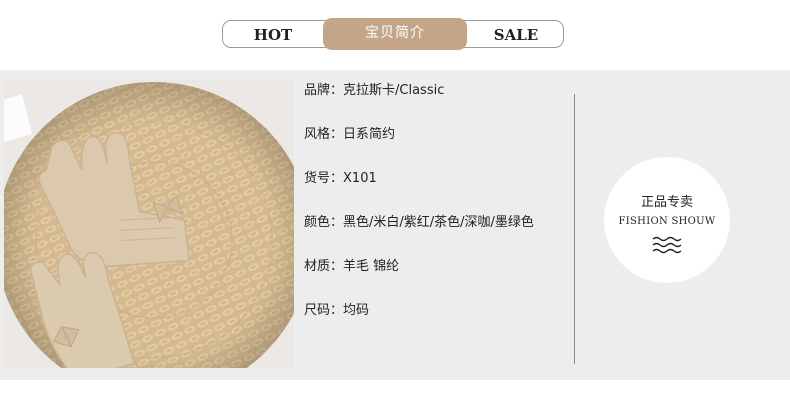 The image size is (790, 415). Describe the element at coordinates (666, 202) in the screenshot. I see `badge-title: 正品专卖` at that location.